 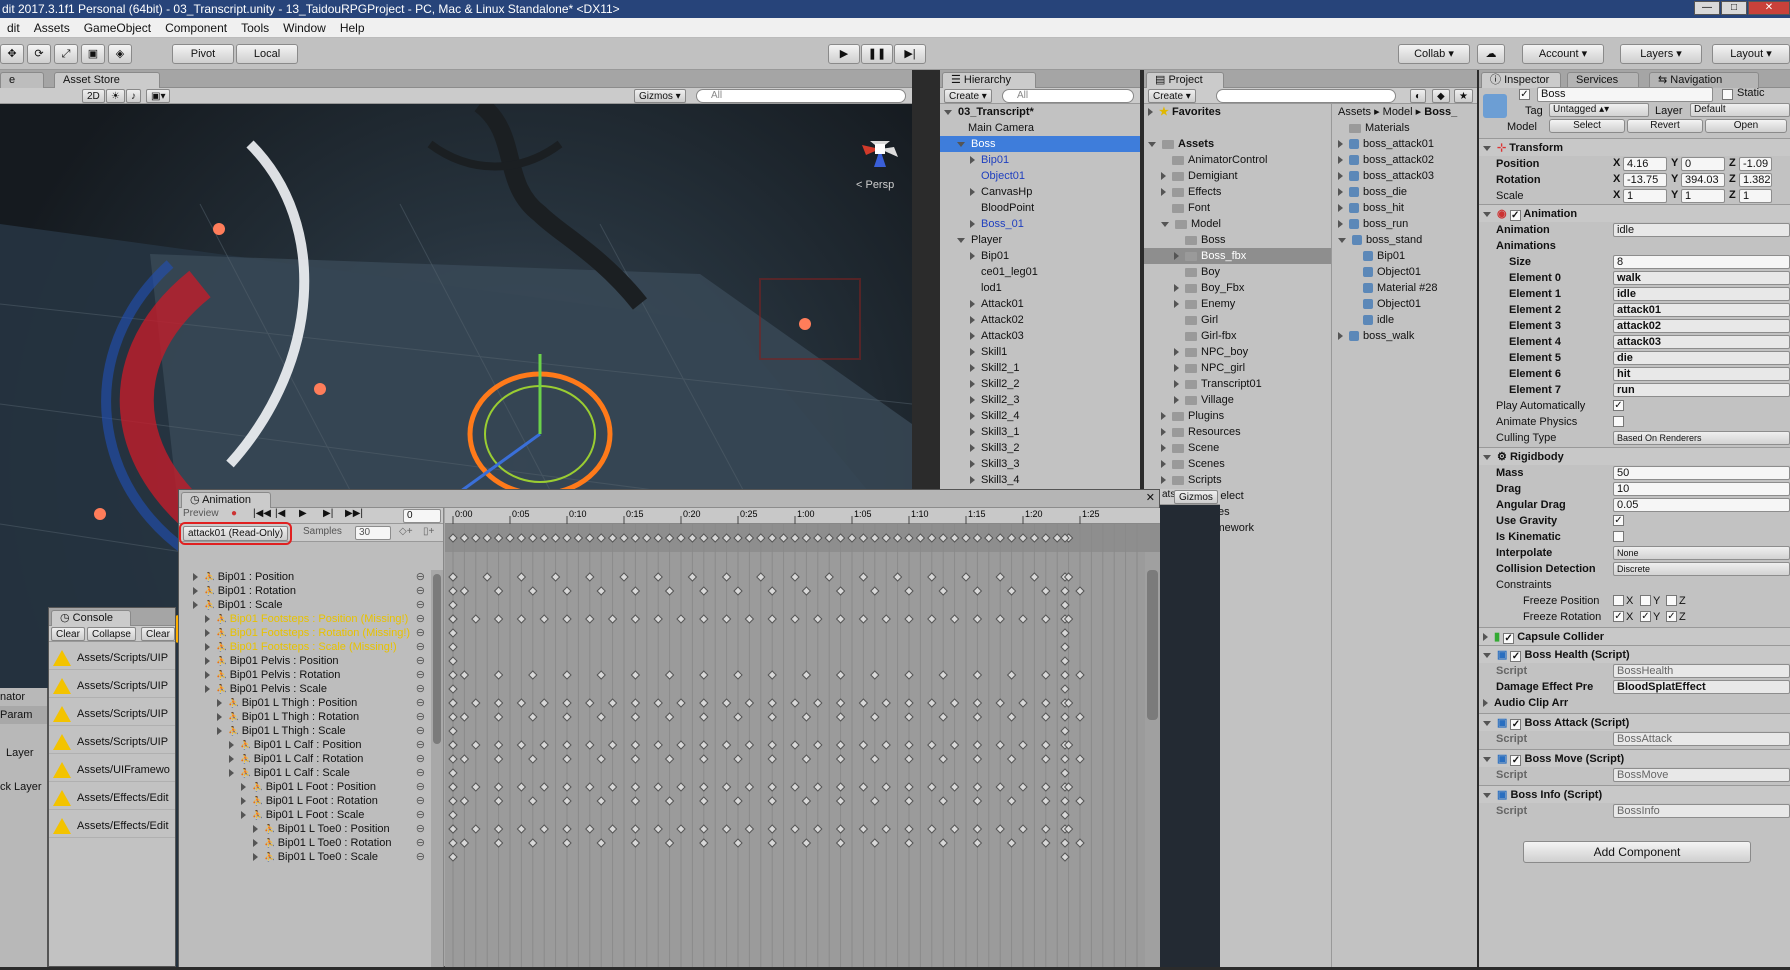 I want to click on hierarchy-item: Skill3_3, so click(x=1040, y=464).